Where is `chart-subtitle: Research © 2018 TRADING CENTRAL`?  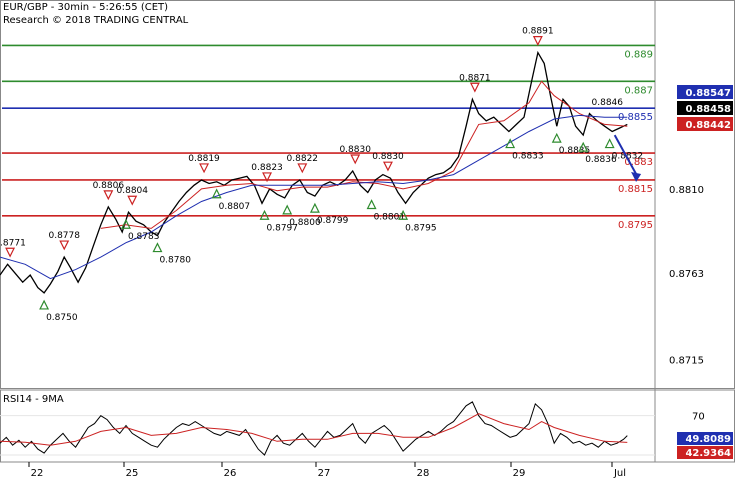 chart-subtitle: Research © 2018 TRADING CENTRAL is located at coordinates (96, 20).